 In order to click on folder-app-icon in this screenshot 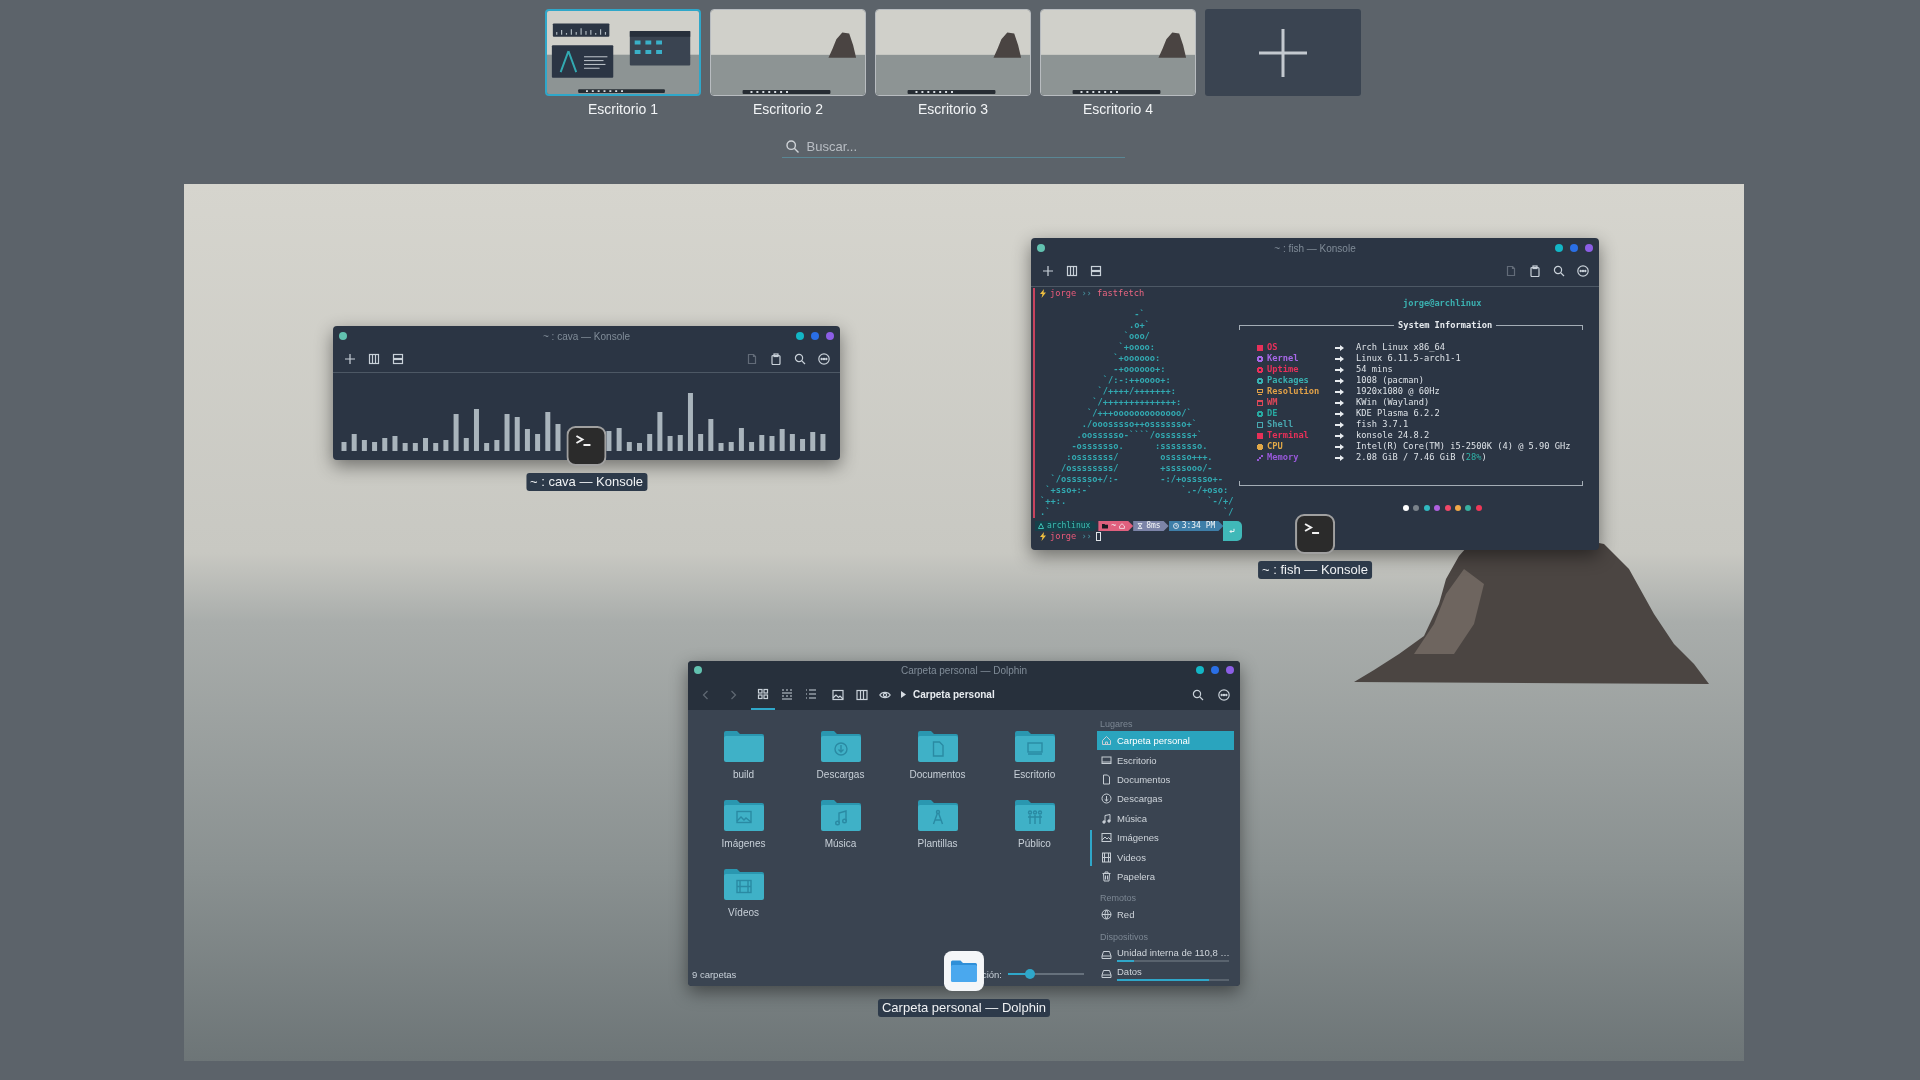, I will do `click(964, 971)`.